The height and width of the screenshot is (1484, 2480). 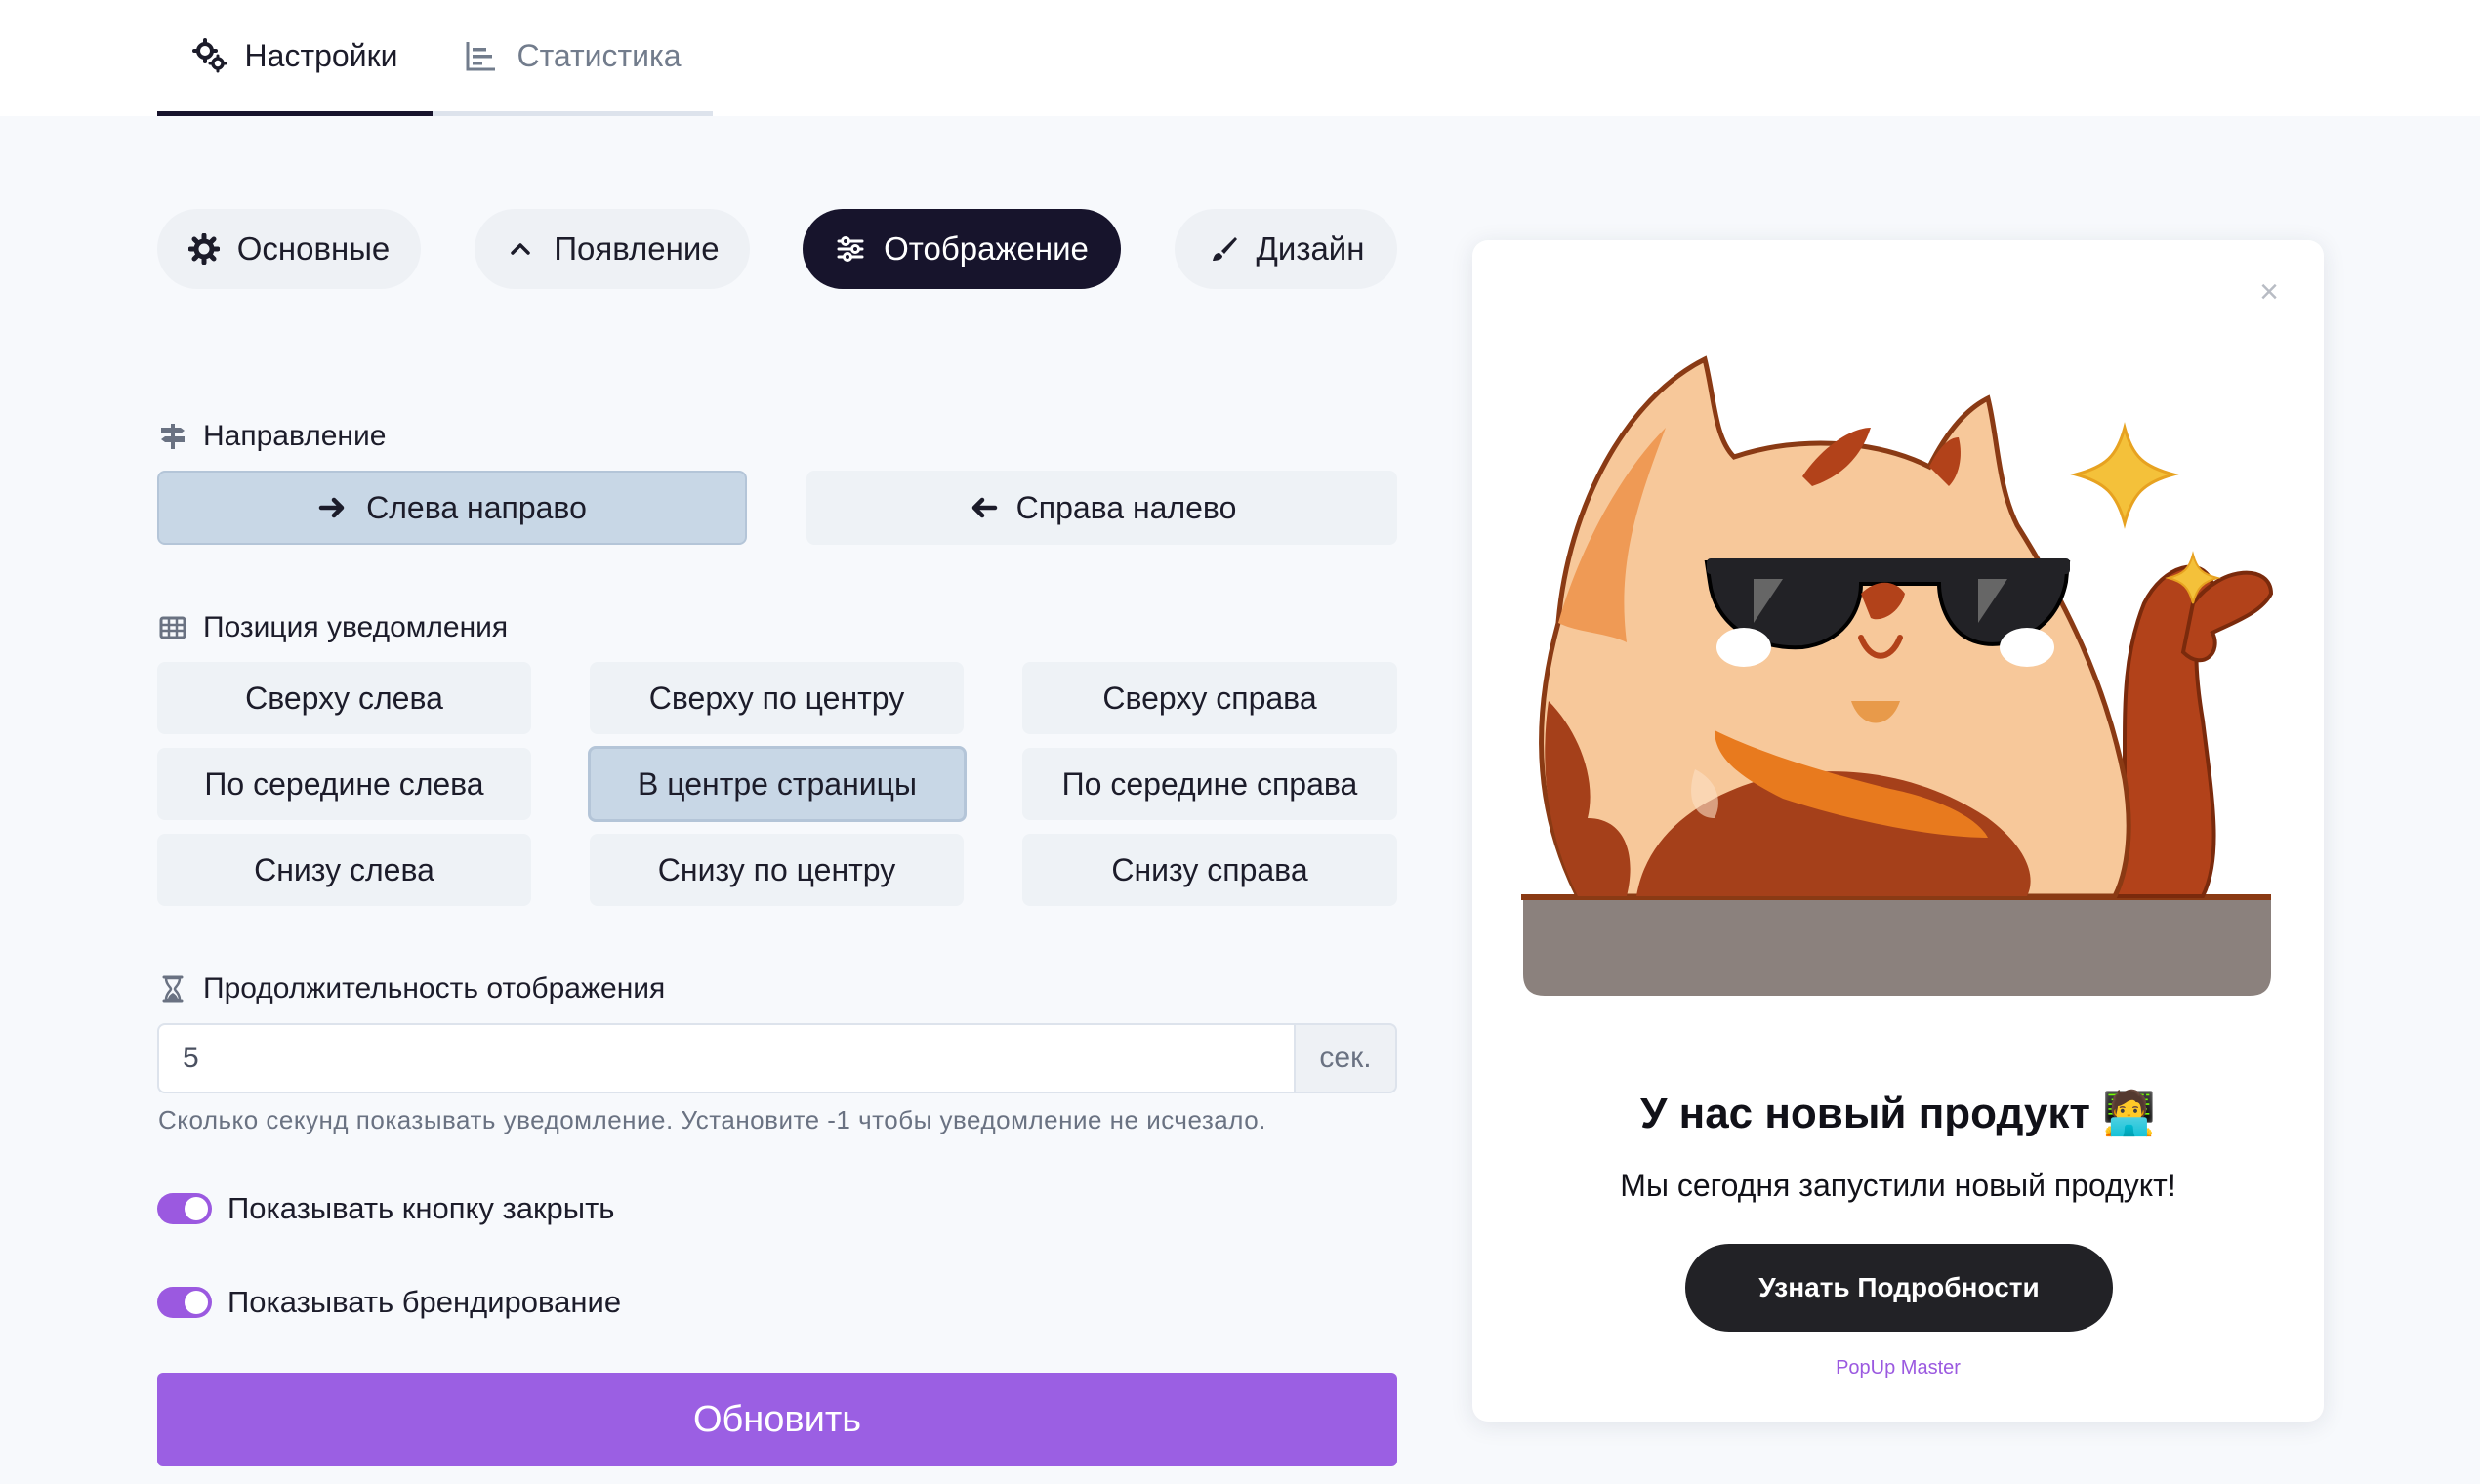 What do you see at coordinates (184, 1208) in the screenshot?
I see `close-button-toggle` at bounding box center [184, 1208].